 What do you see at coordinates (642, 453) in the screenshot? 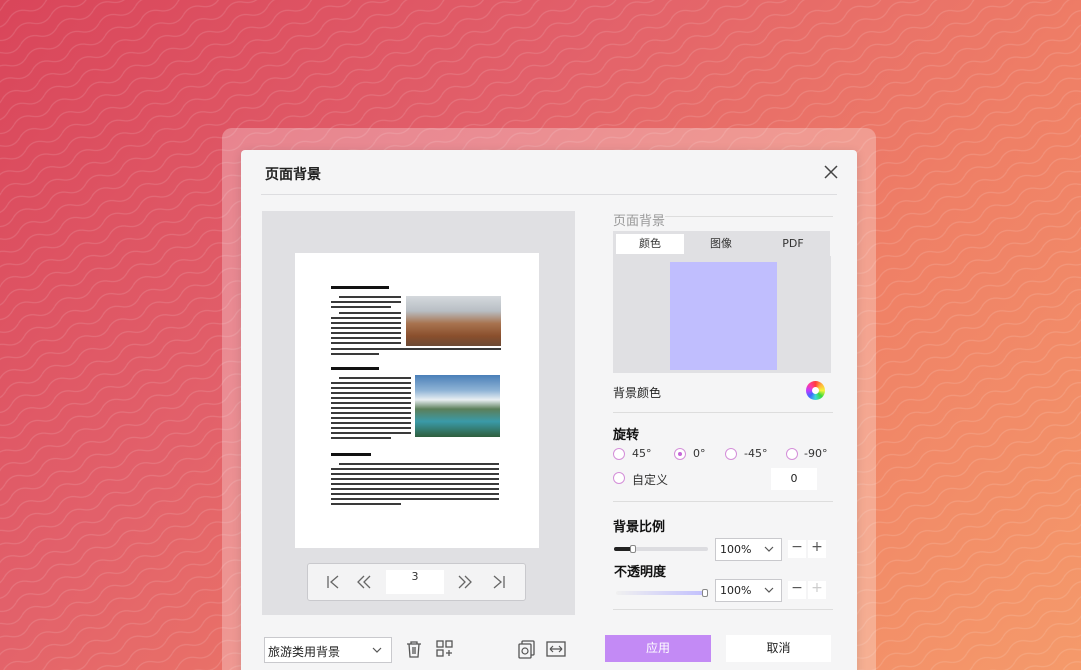
I see `rotation-45-label: 45°` at bounding box center [642, 453].